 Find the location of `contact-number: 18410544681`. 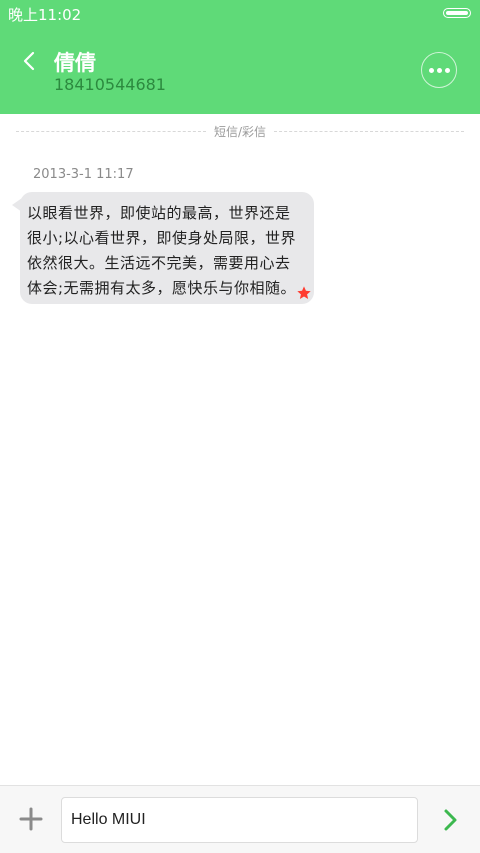

contact-number: 18410544681 is located at coordinates (110, 84).